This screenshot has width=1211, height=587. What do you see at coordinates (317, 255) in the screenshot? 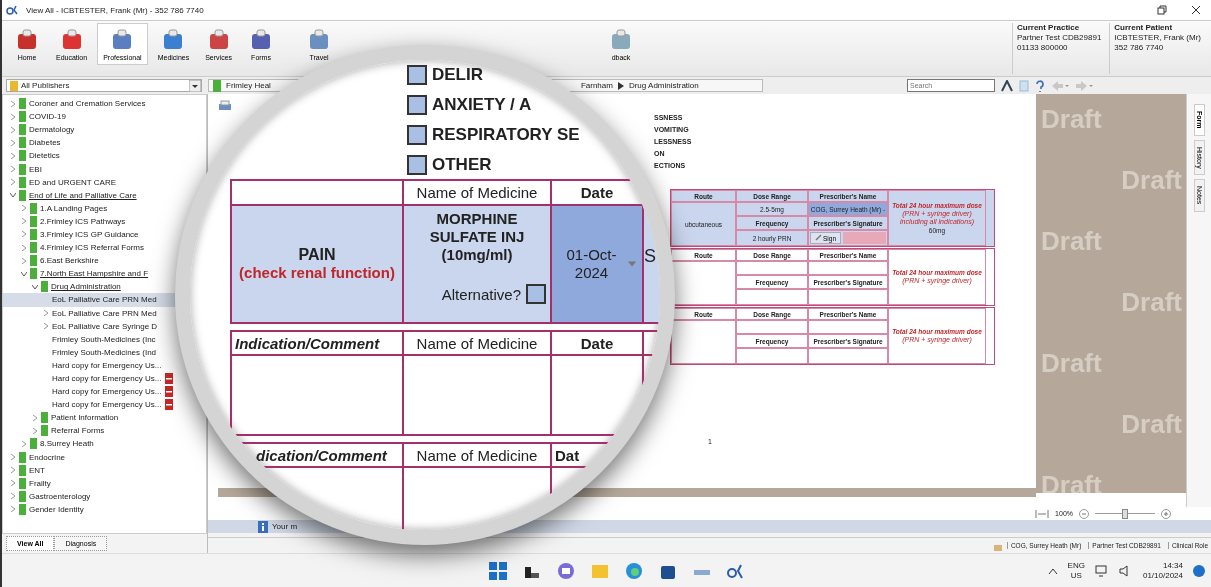
I see `section-label: PAIN` at bounding box center [317, 255].